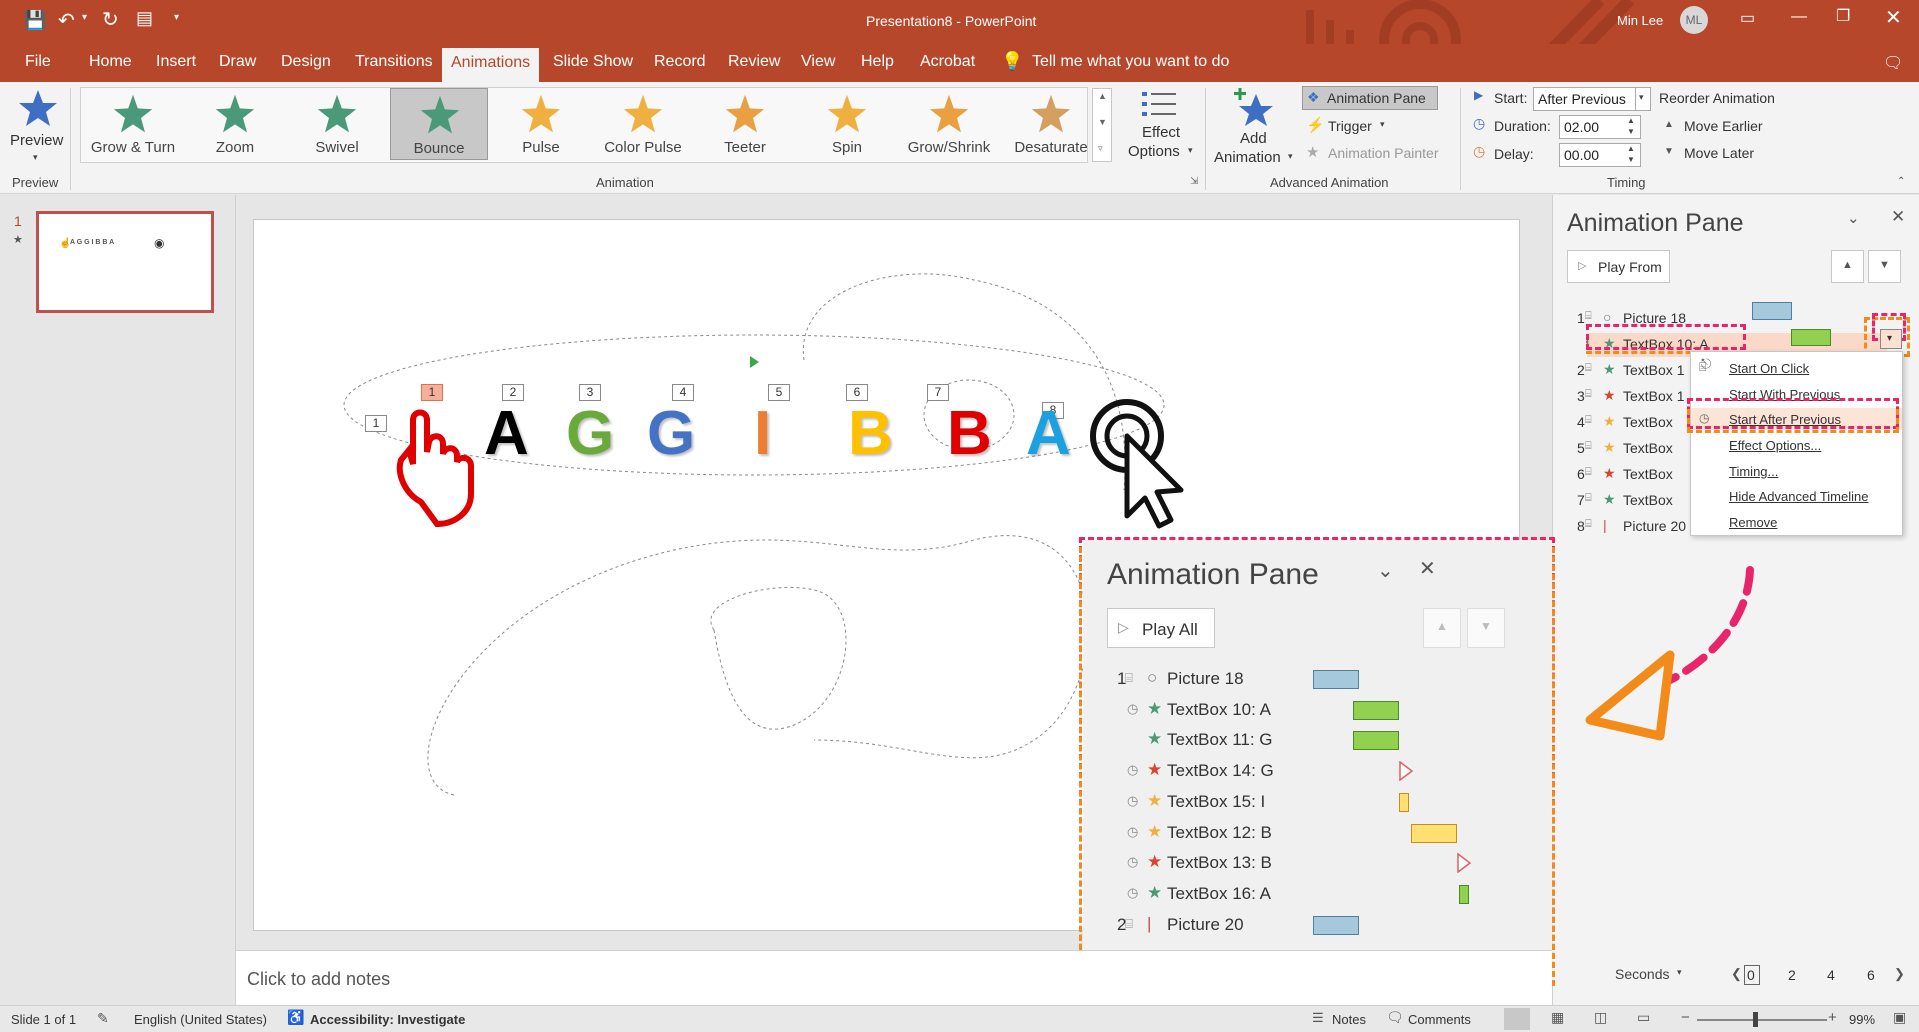 This screenshot has height=1032, width=1919. What do you see at coordinates (1736, 974) in the screenshot?
I see `scale-left-icon: ❮` at bounding box center [1736, 974].